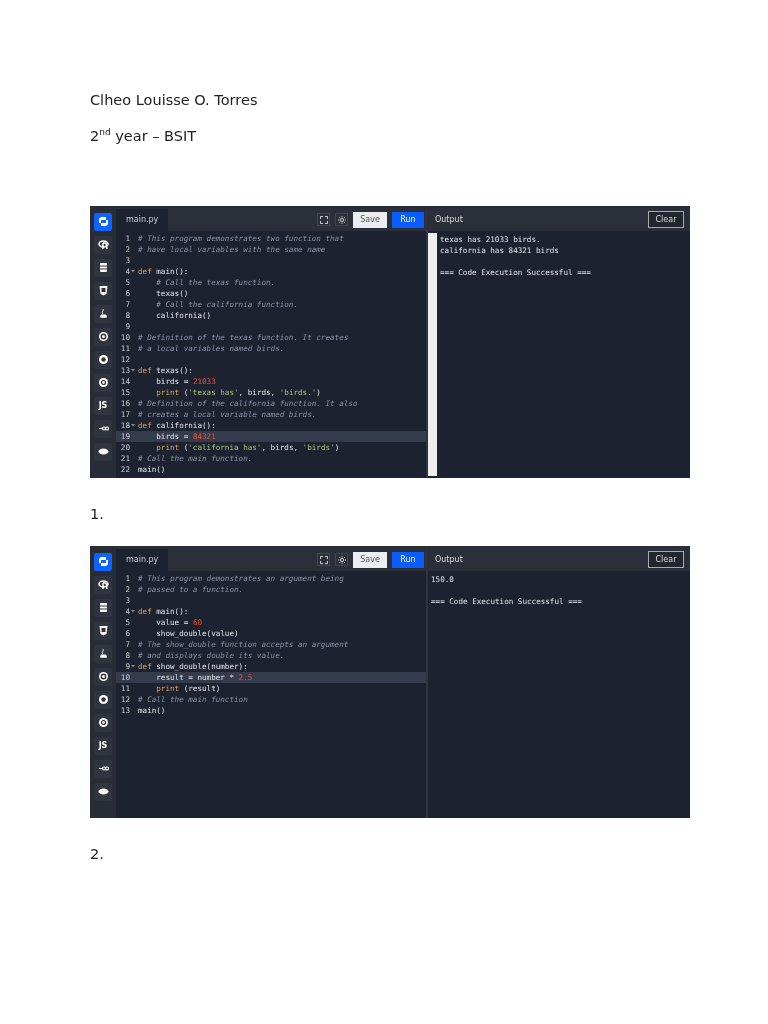 The image size is (768, 1024). What do you see at coordinates (144, 136) in the screenshot?
I see `year-level: 2$^{nd}$ year – BSIT` at bounding box center [144, 136].